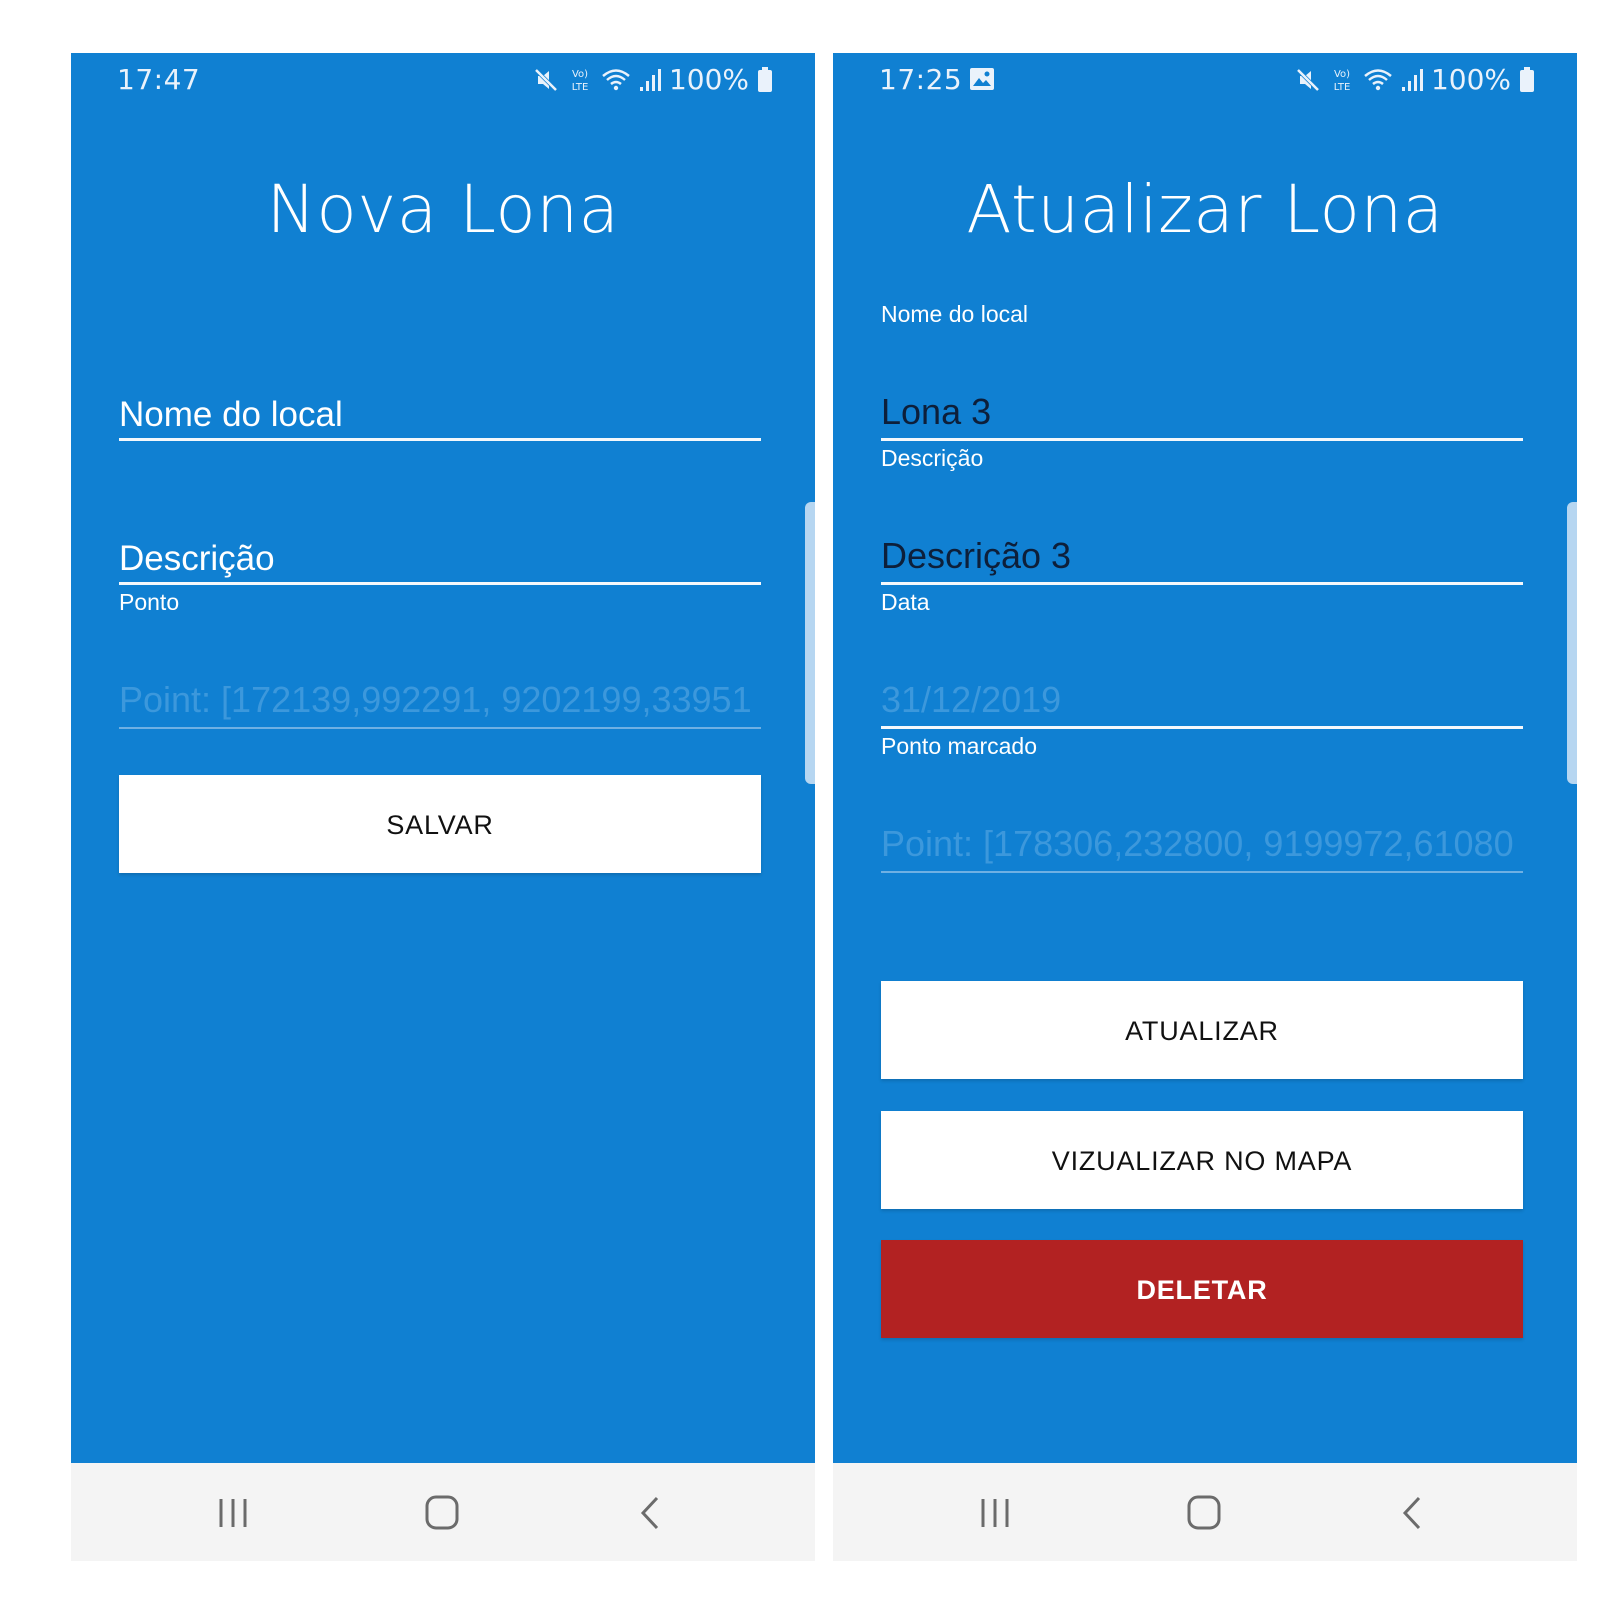 This screenshot has height=1605, width=1617. Describe the element at coordinates (440, 824) in the screenshot. I see `salvar-button: SALVAR` at that location.